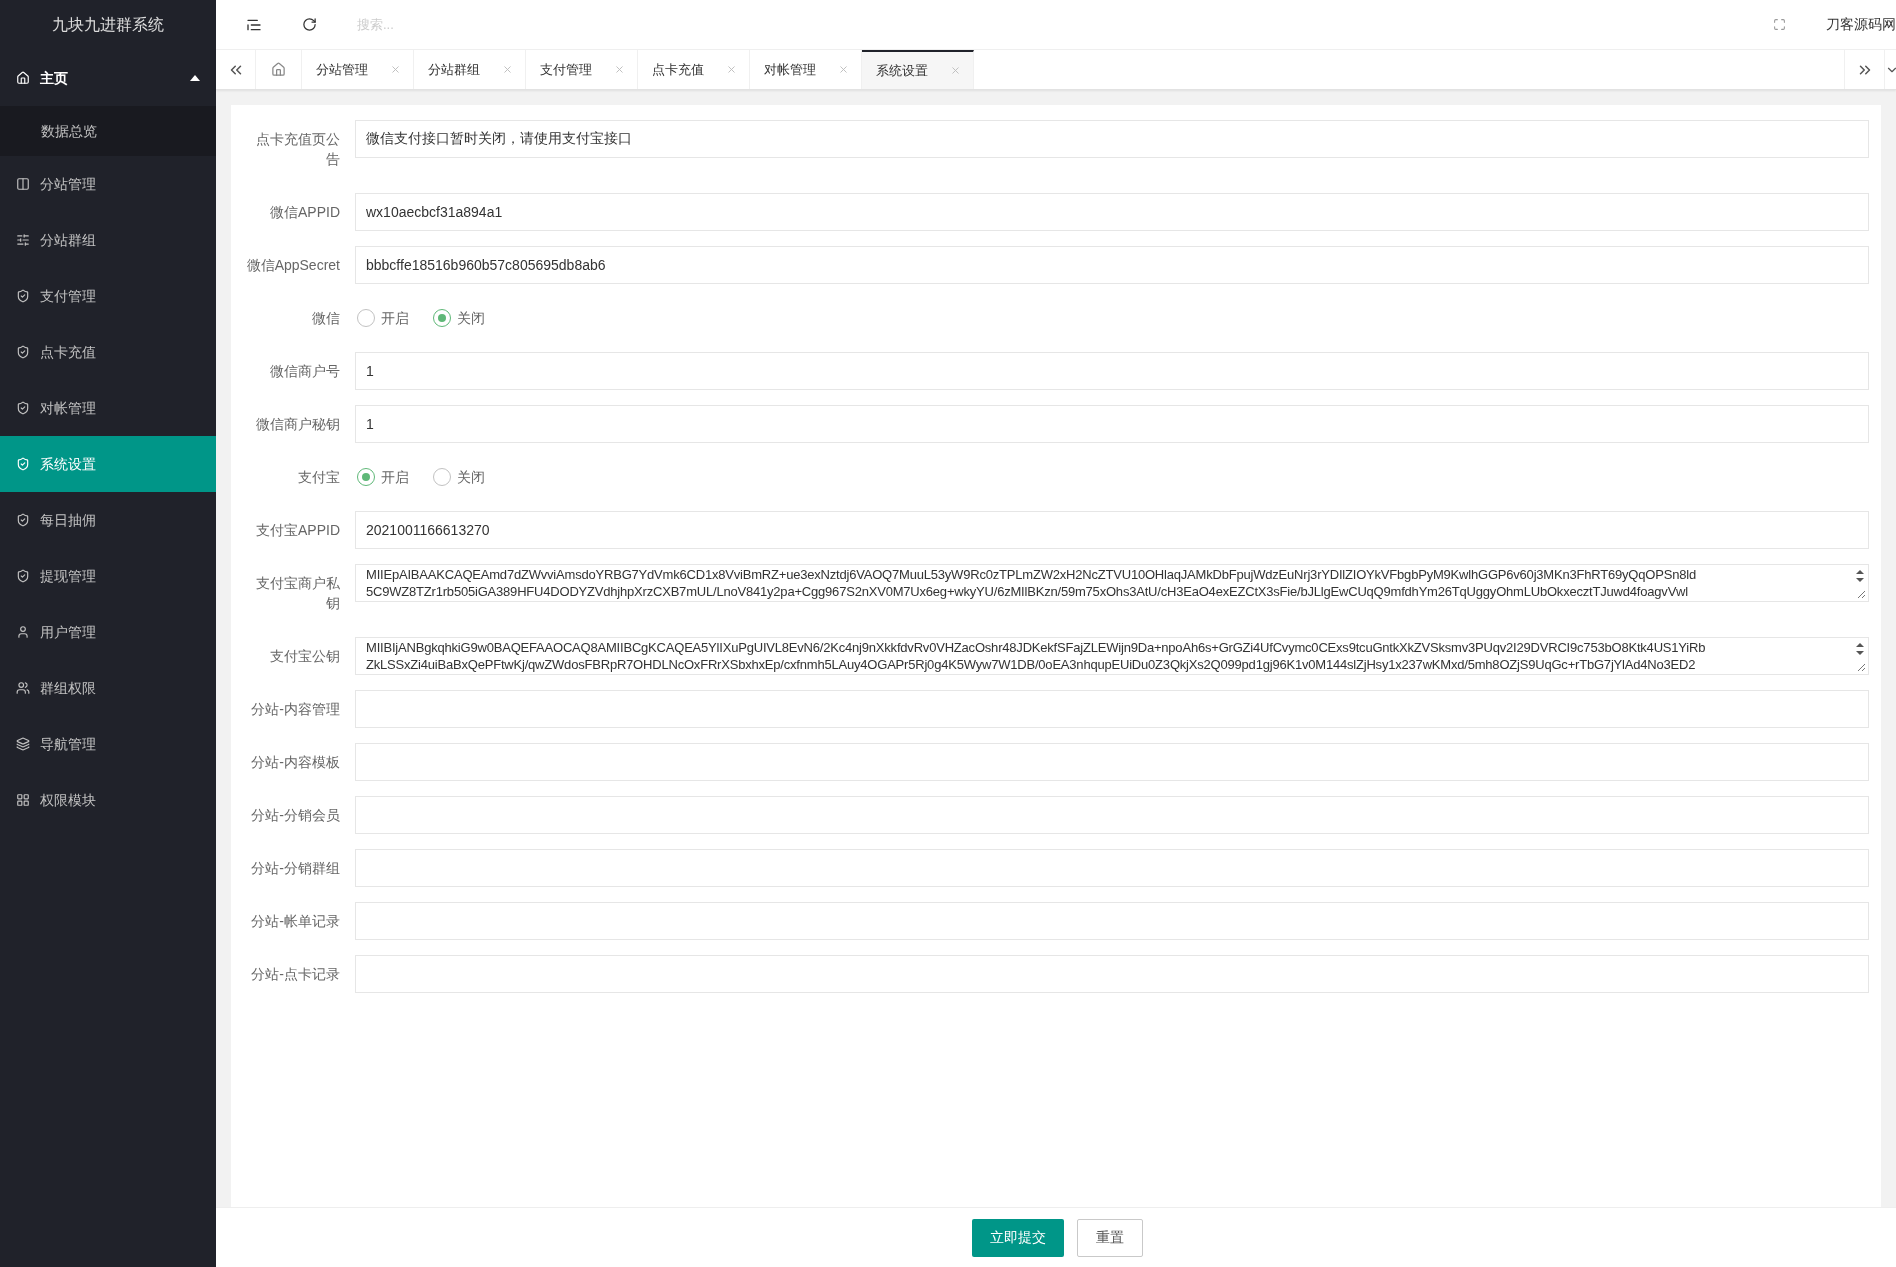  Describe the element at coordinates (108, 688) in the screenshot. I see `sidebar-item: 群组权限` at that location.